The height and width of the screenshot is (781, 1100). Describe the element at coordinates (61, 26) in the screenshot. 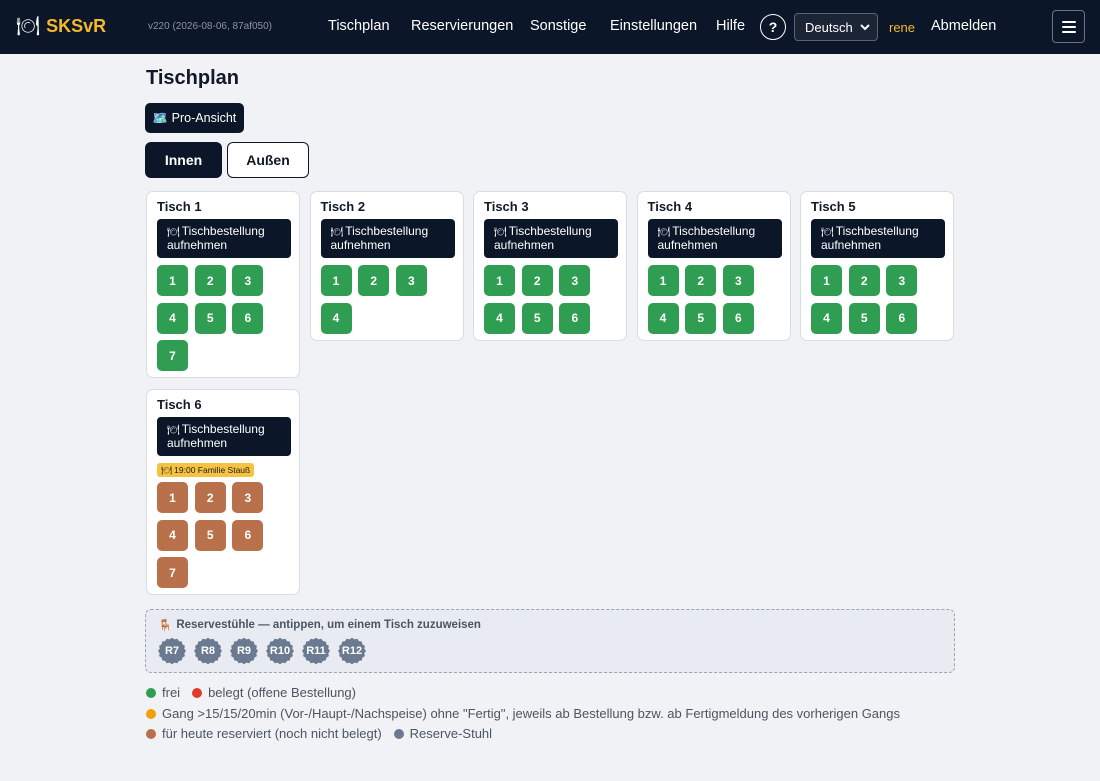

I see `brand: 🍽 SKSvR` at that location.